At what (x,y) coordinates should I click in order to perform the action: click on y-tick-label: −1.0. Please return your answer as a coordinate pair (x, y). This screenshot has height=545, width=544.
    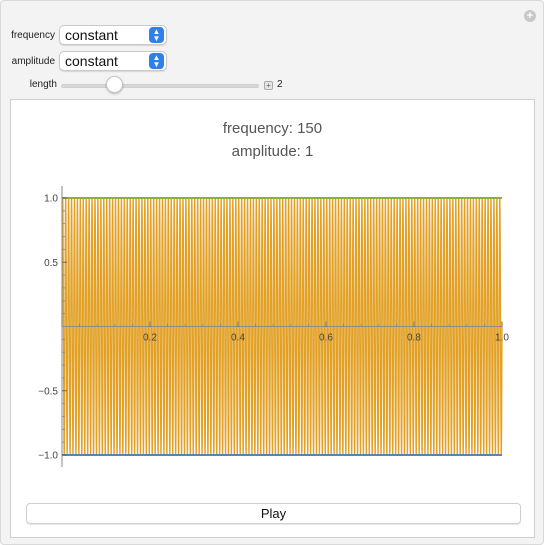
    Looking at the image, I should click on (48, 456).